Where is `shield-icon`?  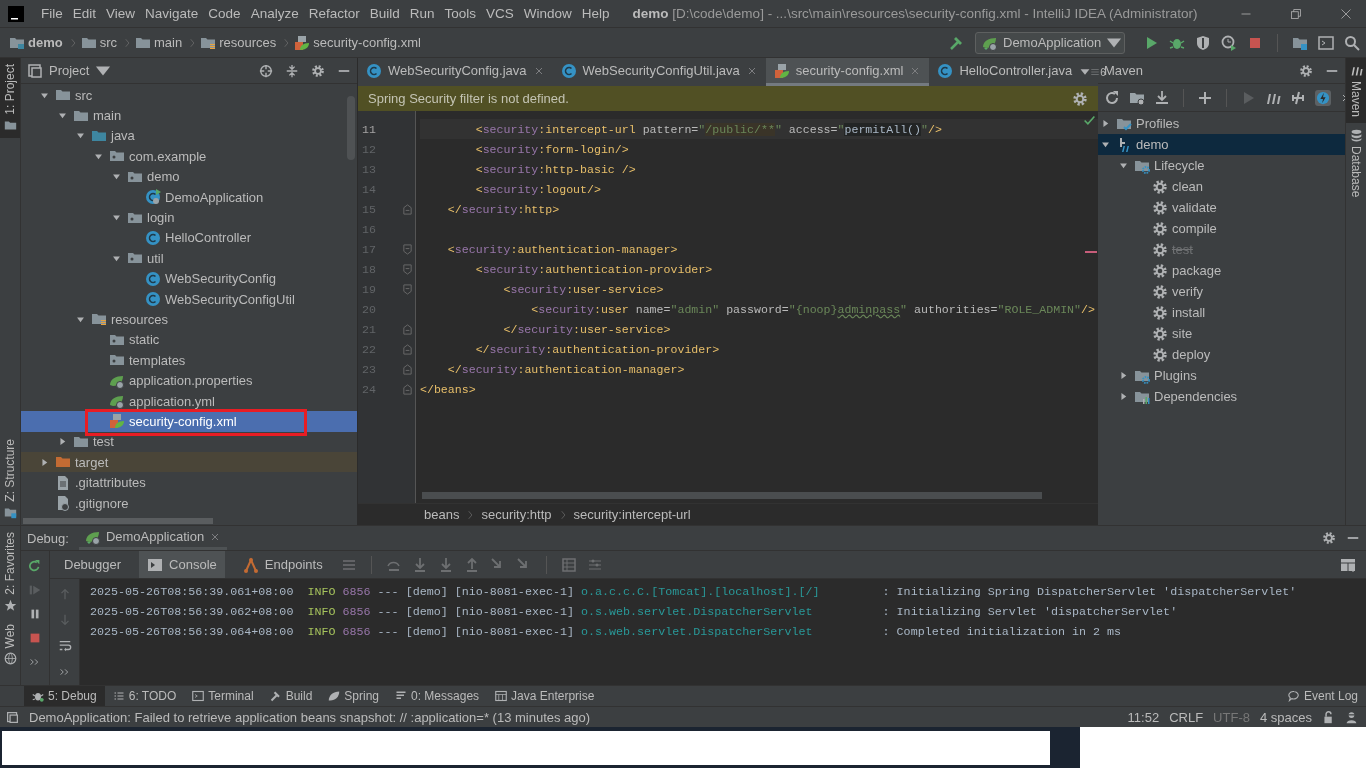
shield-icon is located at coordinates (1203, 42).